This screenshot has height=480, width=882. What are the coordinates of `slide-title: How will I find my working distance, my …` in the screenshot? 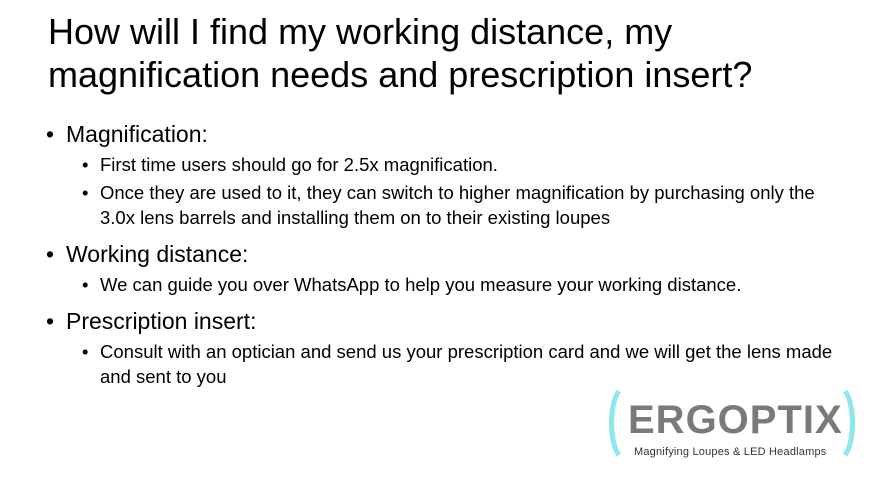 It's located at (400, 53).